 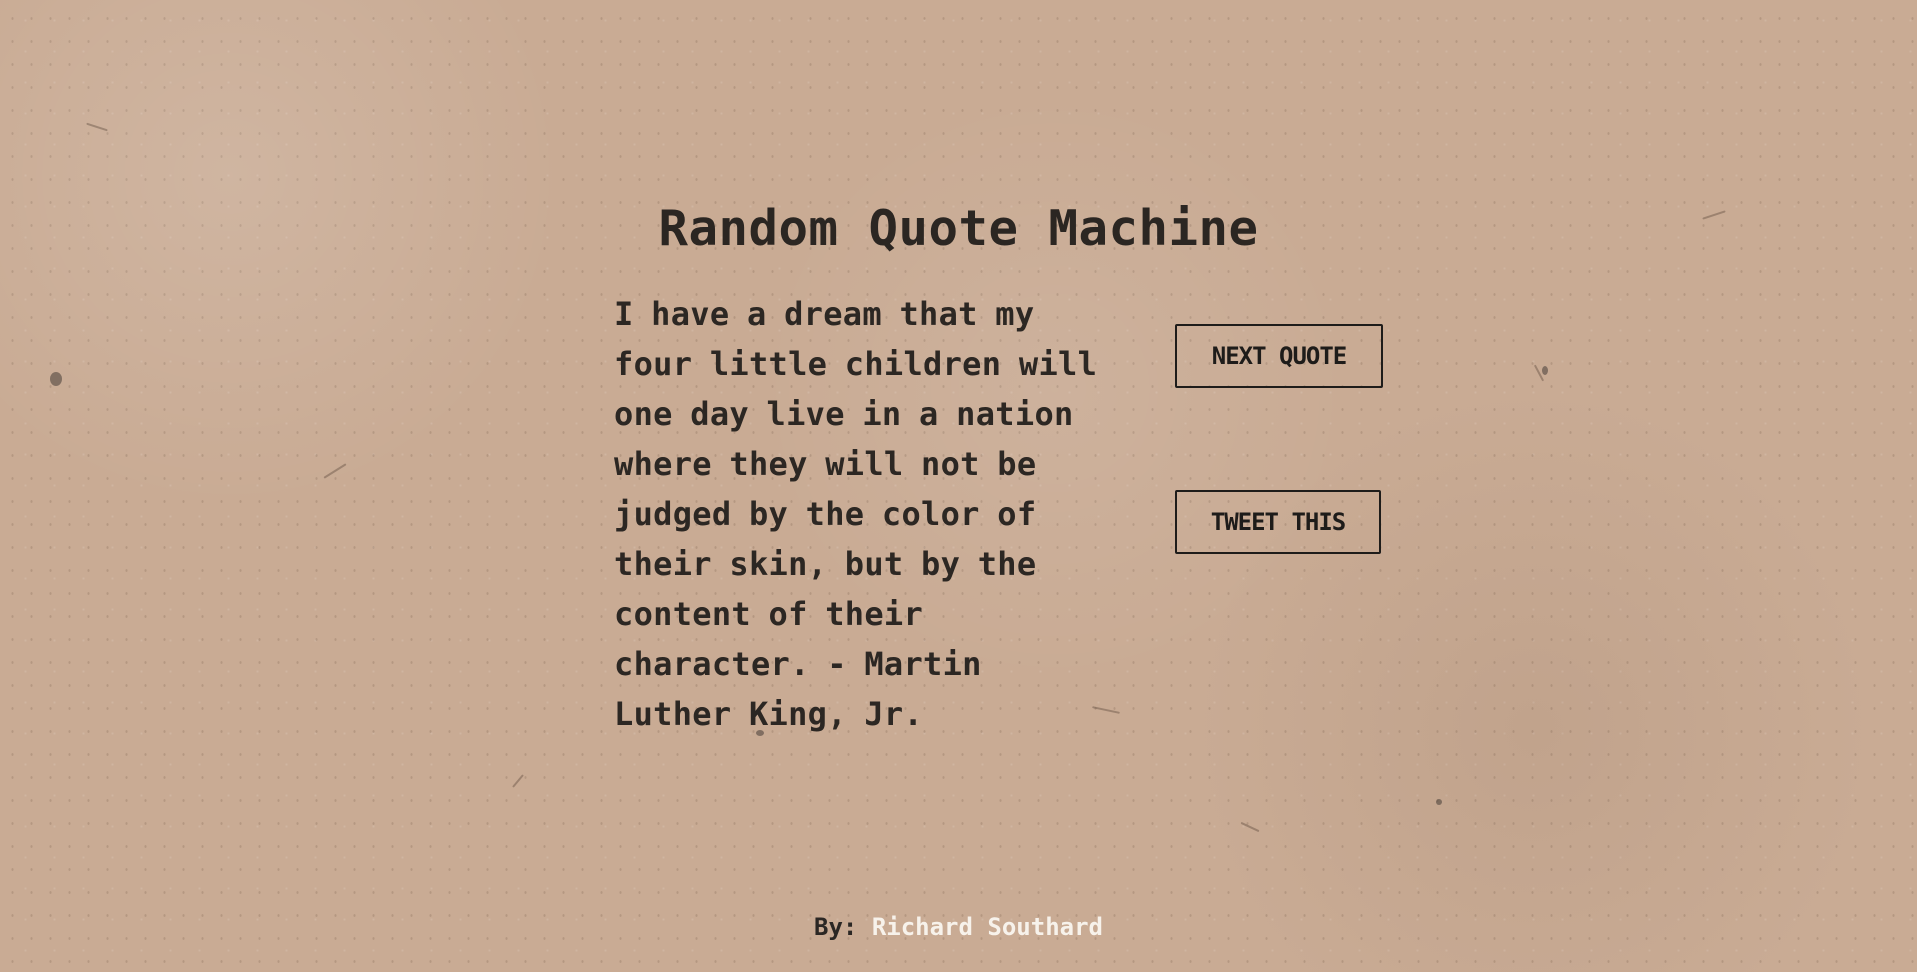 What do you see at coordinates (836, 927) in the screenshot?
I see `footer-prefix: By:` at bounding box center [836, 927].